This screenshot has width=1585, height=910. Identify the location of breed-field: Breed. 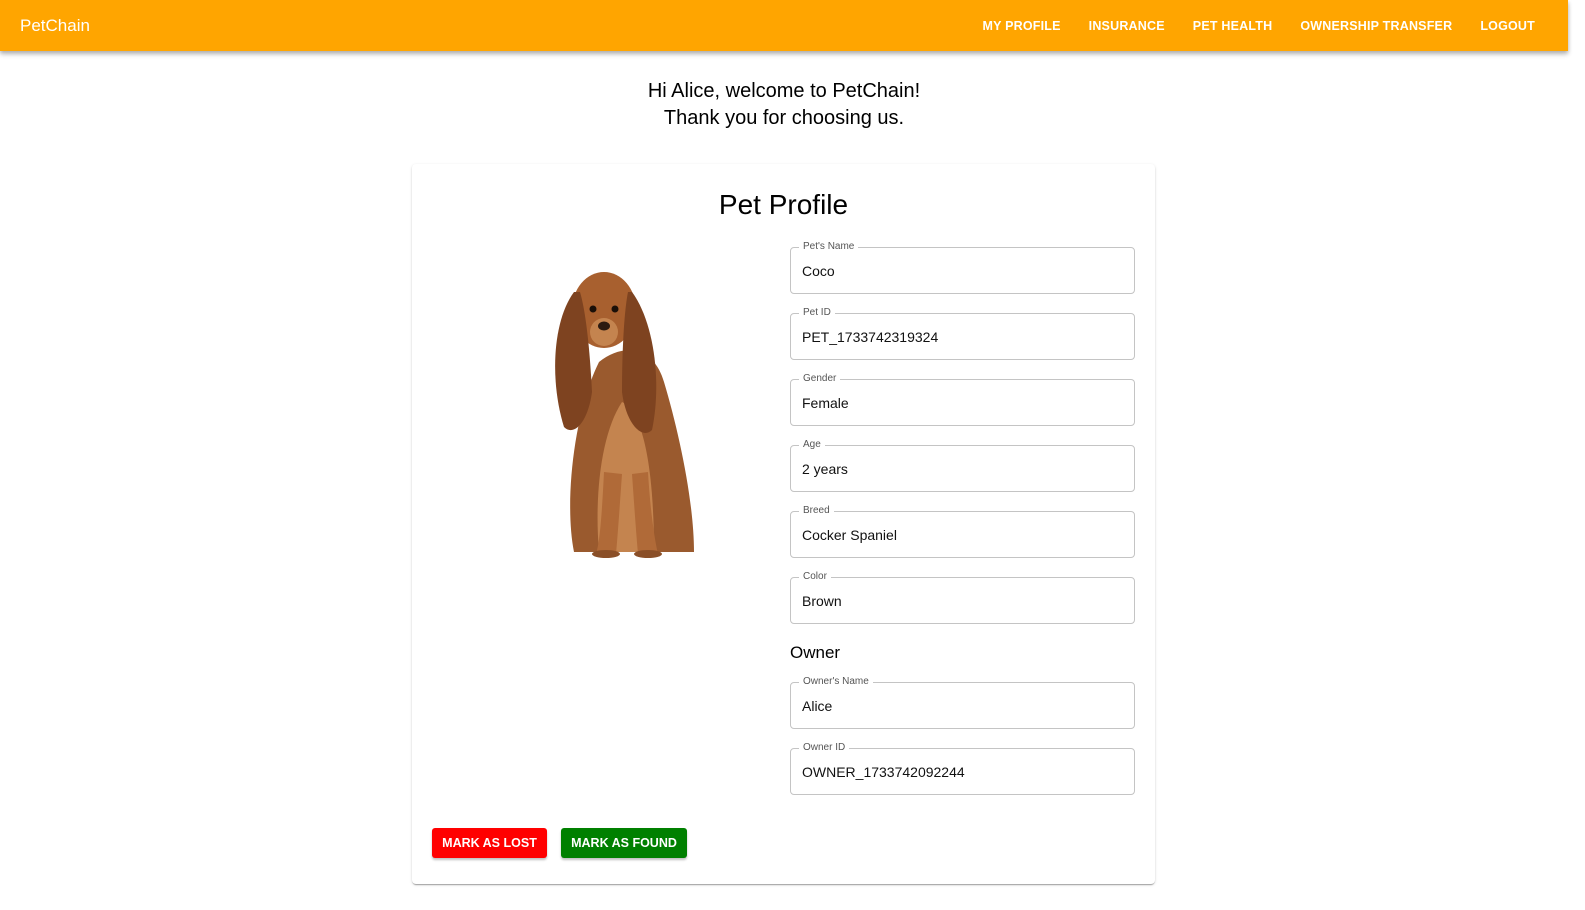
(962, 531).